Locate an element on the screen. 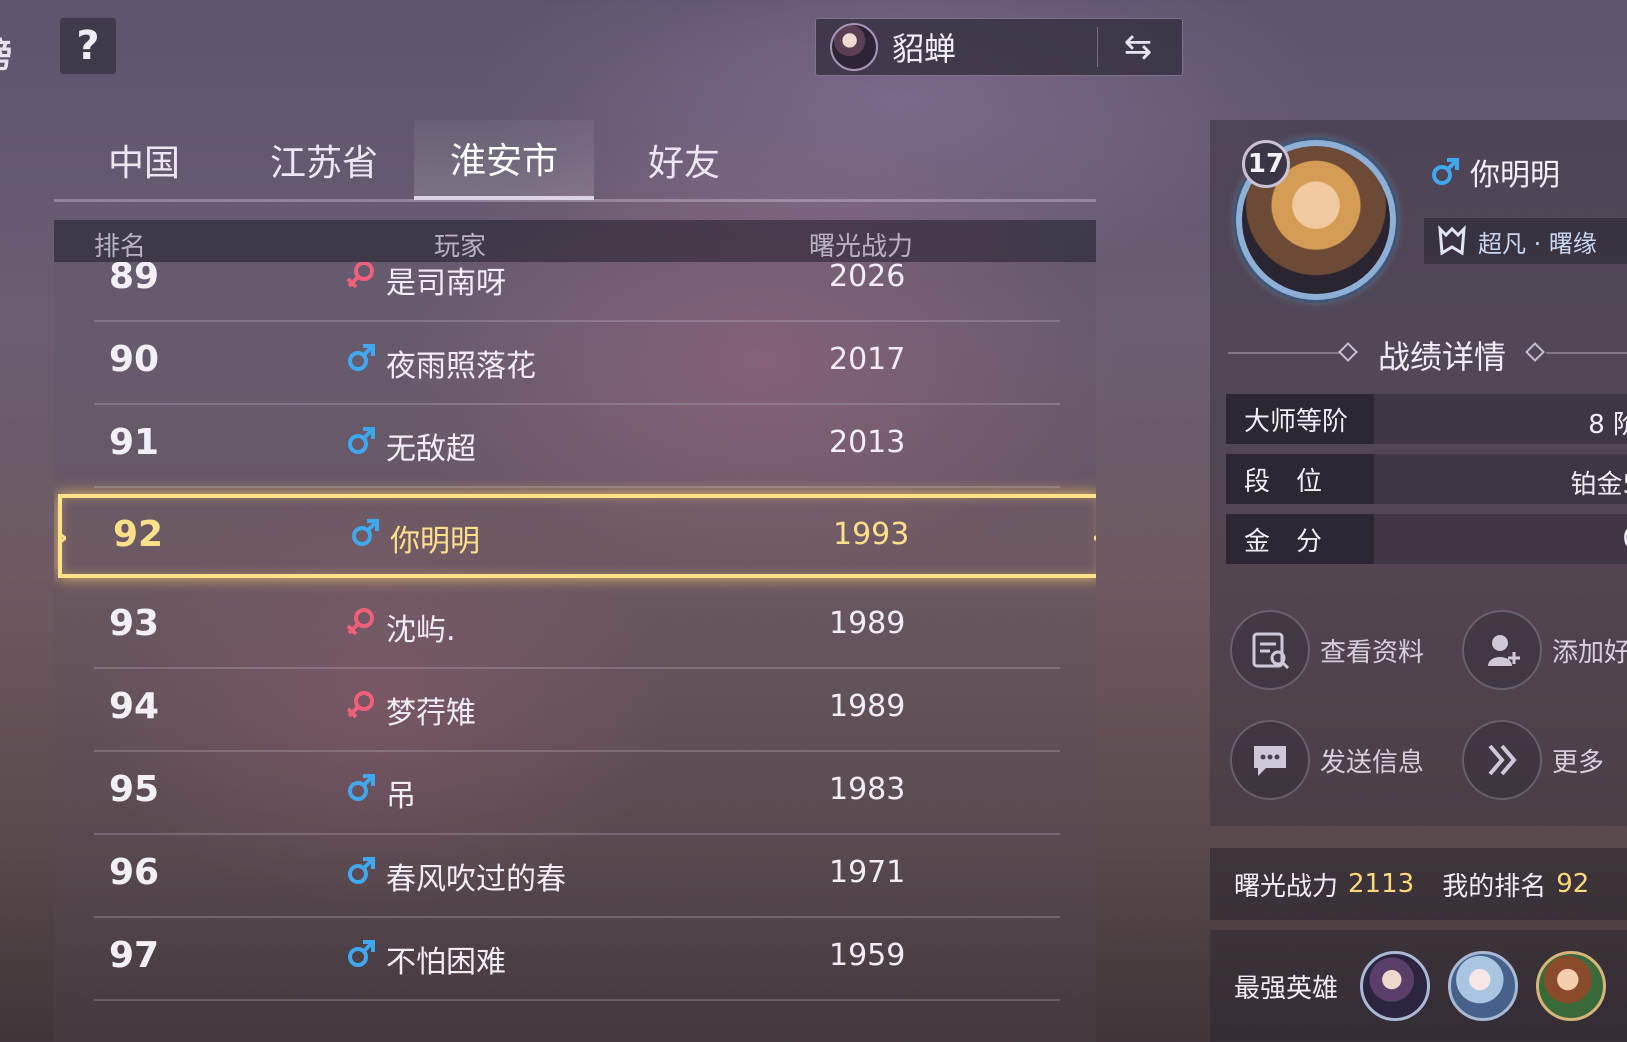 The height and width of the screenshot is (1042, 1627). best-heroes-label: 最强英雄 is located at coordinates (1286, 988).